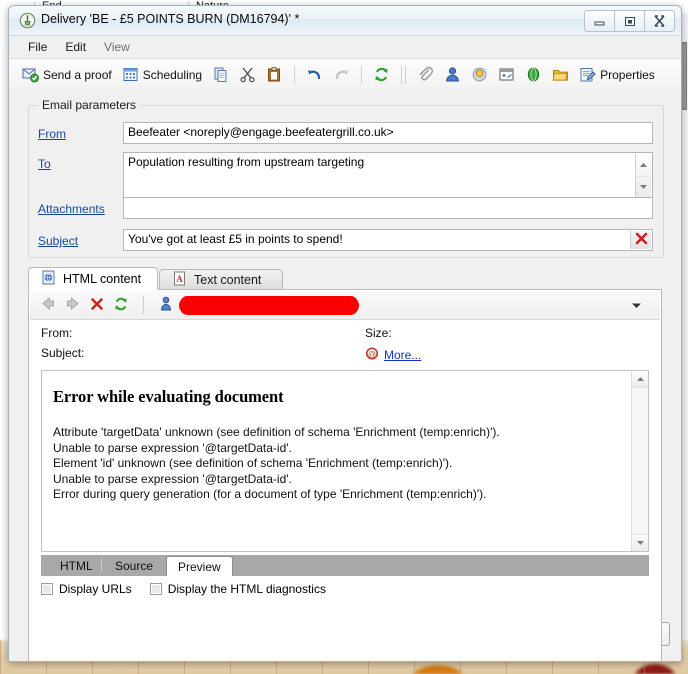 The height and width of the screenshot is (674, 688). Describe the element at coordinates (134, 565) in the screenshot. I see `subtab-source: Source` at that location.